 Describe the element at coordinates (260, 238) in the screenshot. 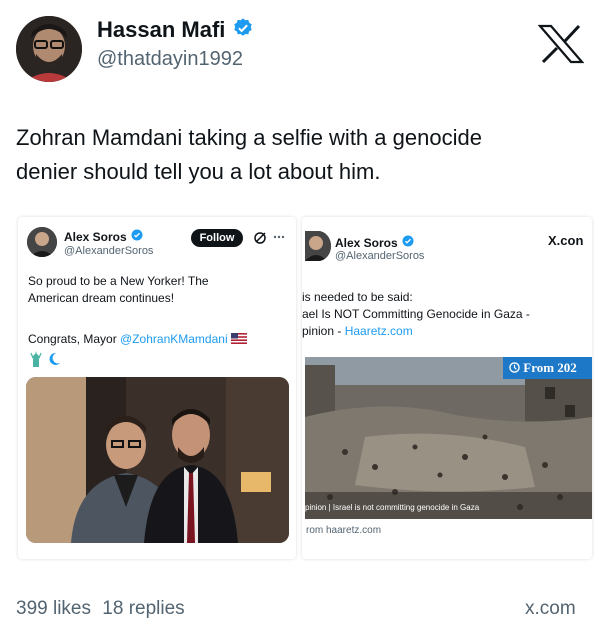

I see `grok-icon` at that location.